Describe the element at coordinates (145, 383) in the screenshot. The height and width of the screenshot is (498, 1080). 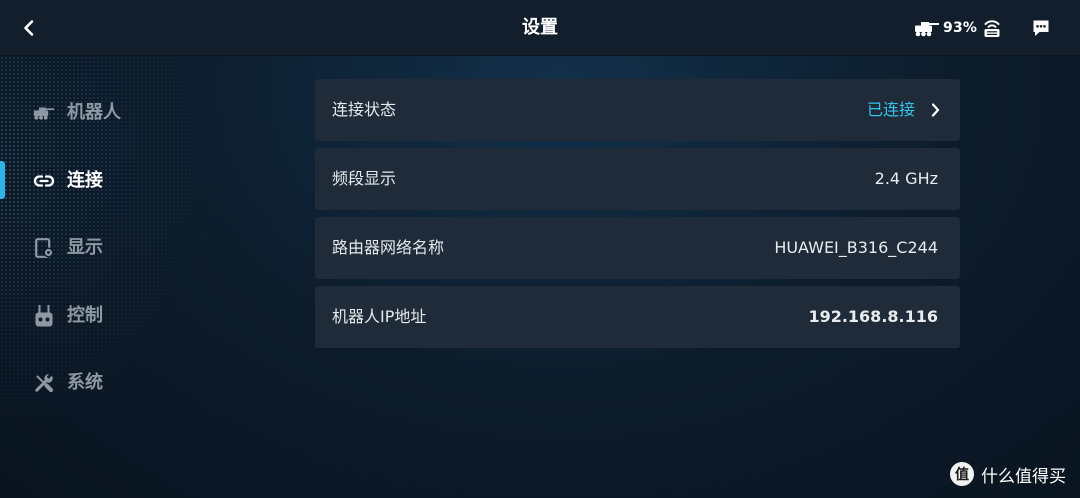
I see `sidebar-item-system: 系统` at that location.